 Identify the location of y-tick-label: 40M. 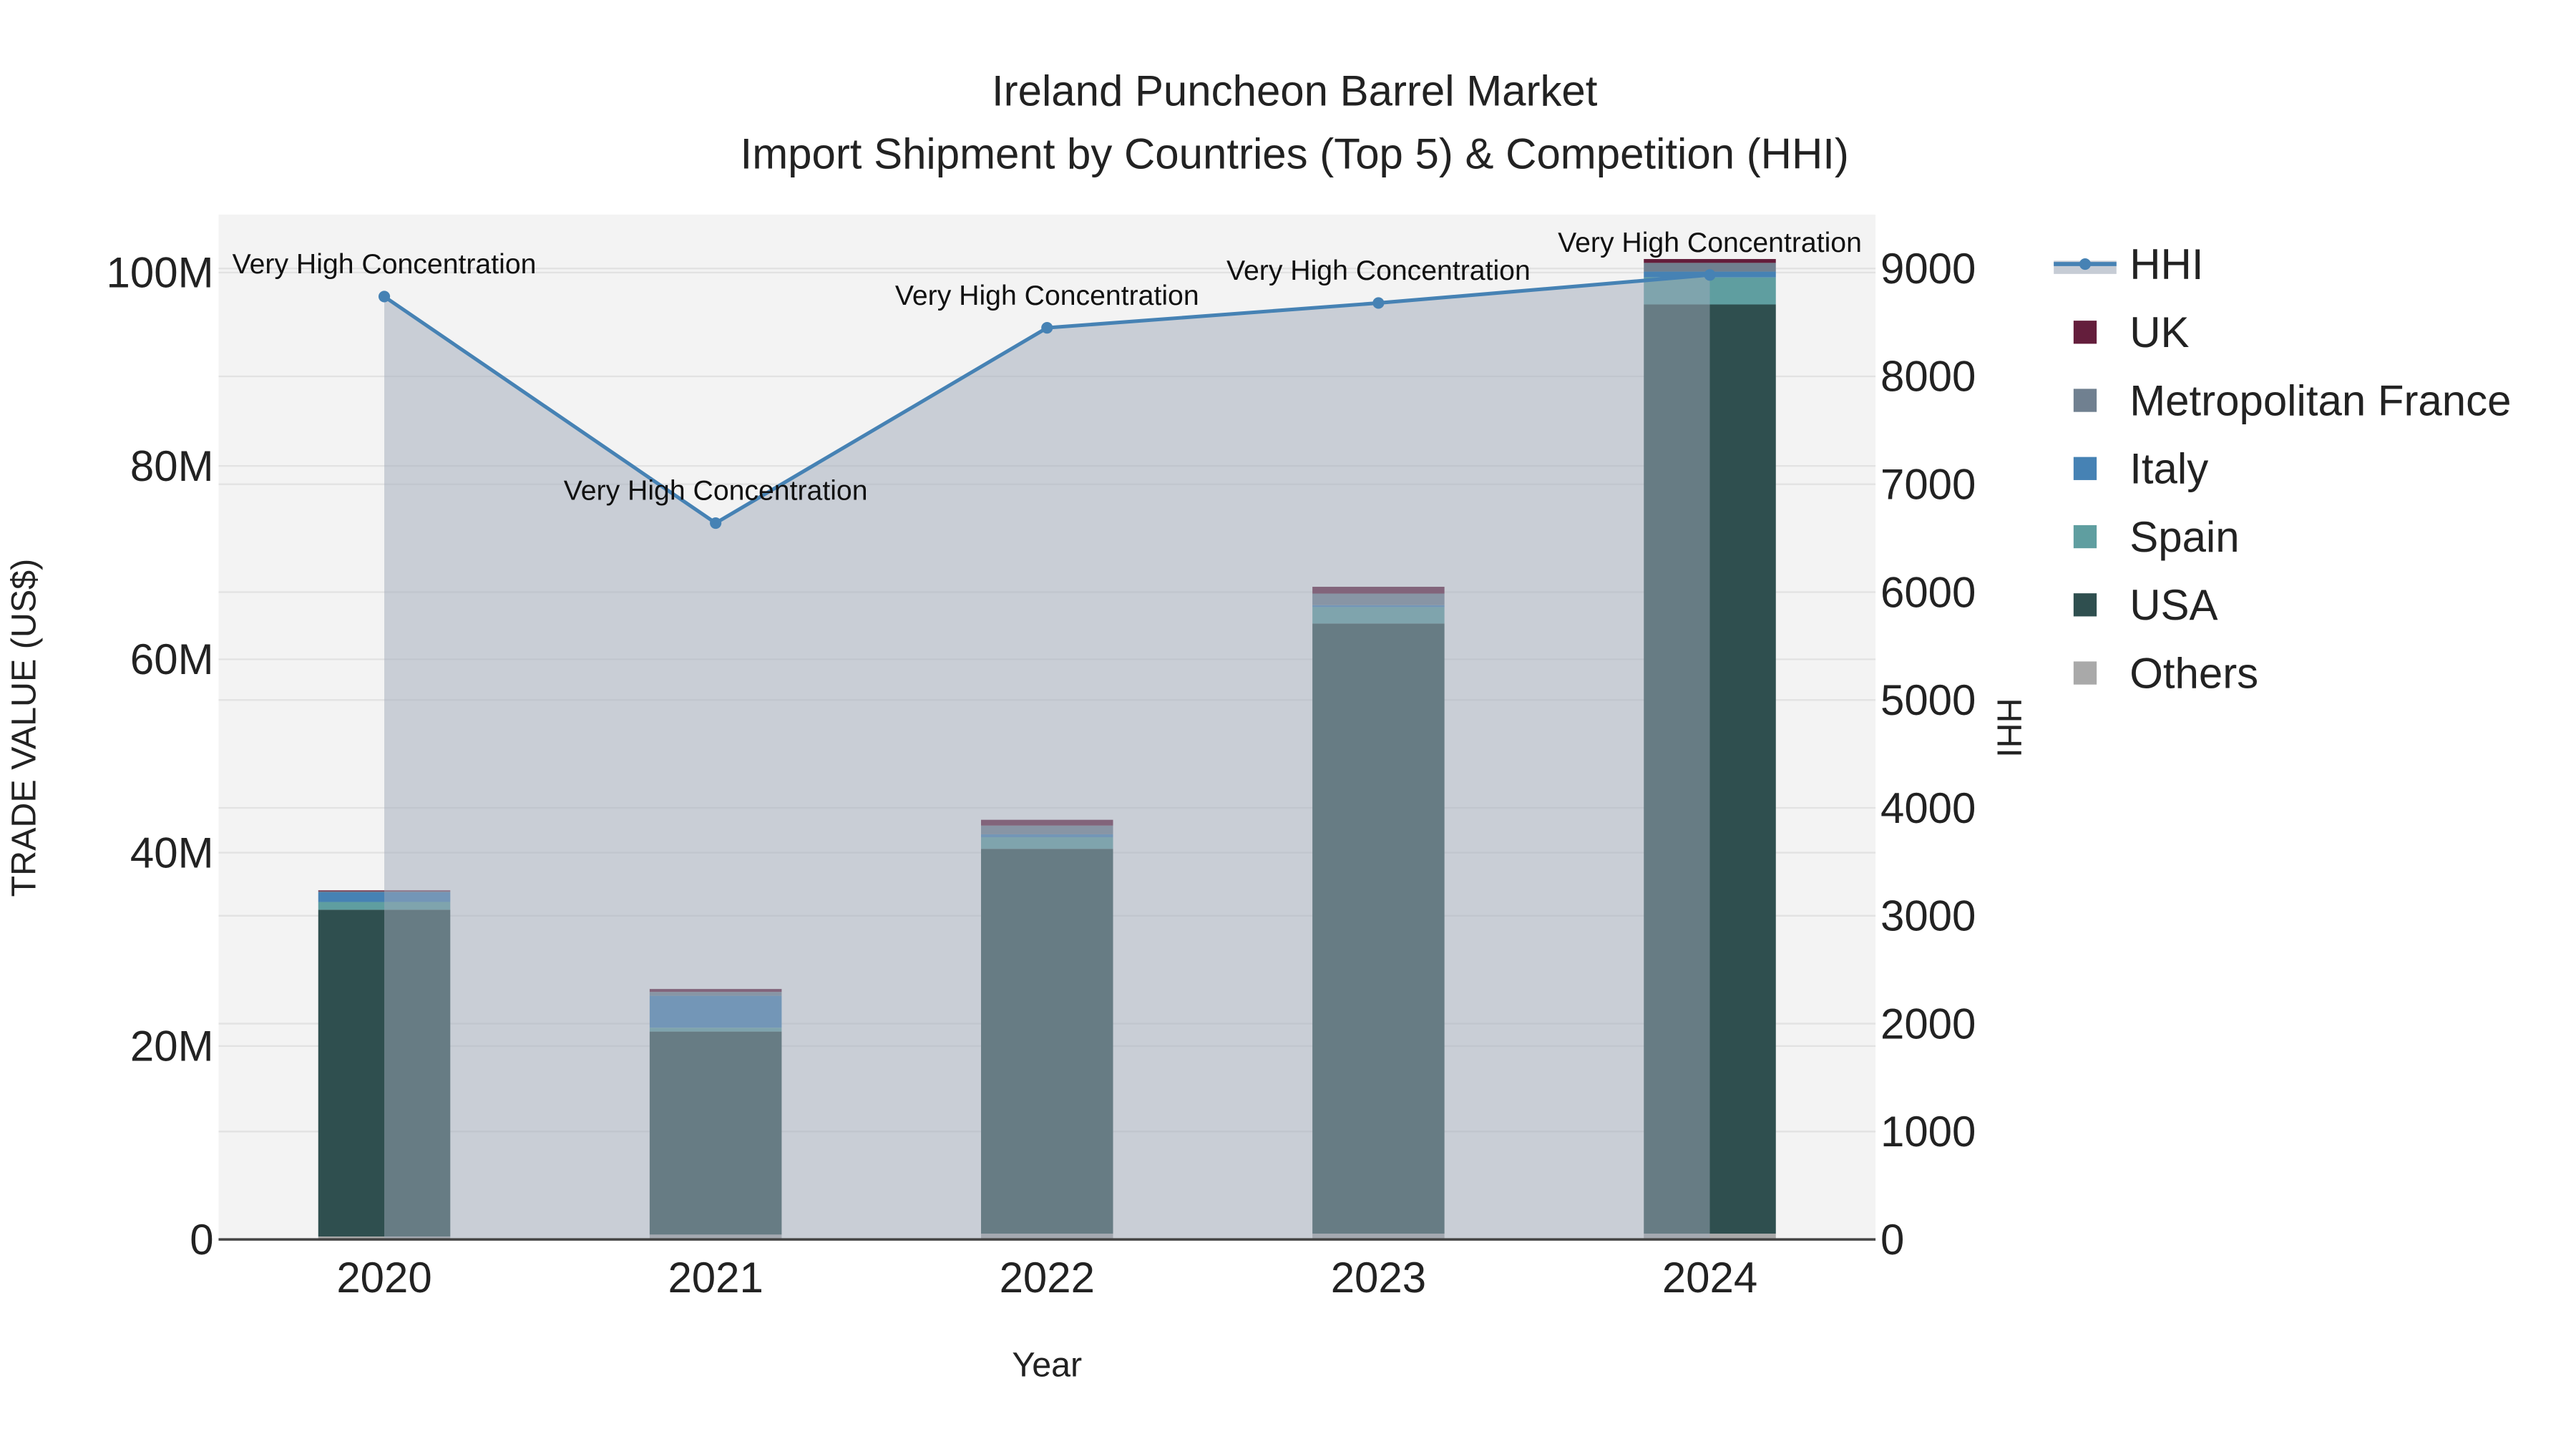
(172, 853).